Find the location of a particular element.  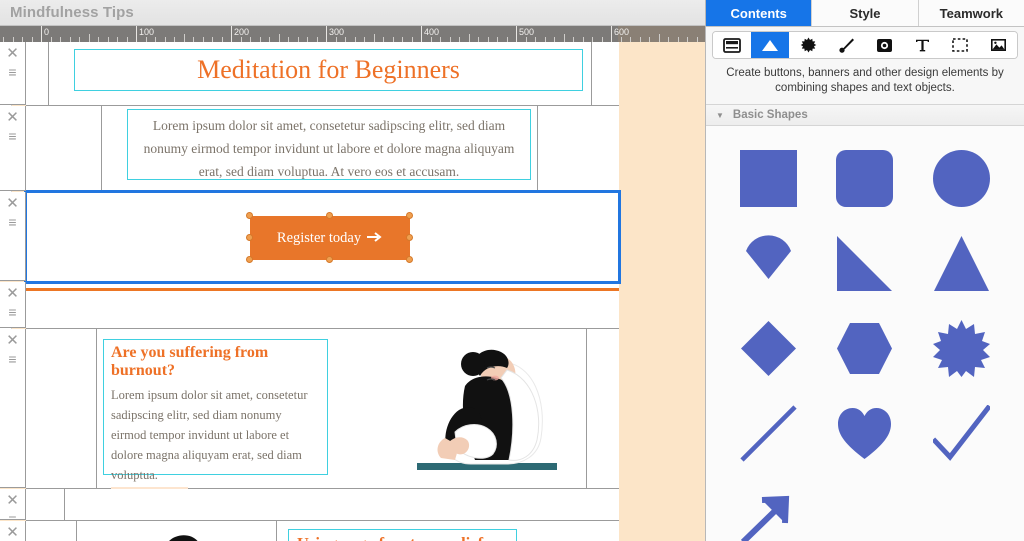

ruler-tick is located at coordinates (184, 38).